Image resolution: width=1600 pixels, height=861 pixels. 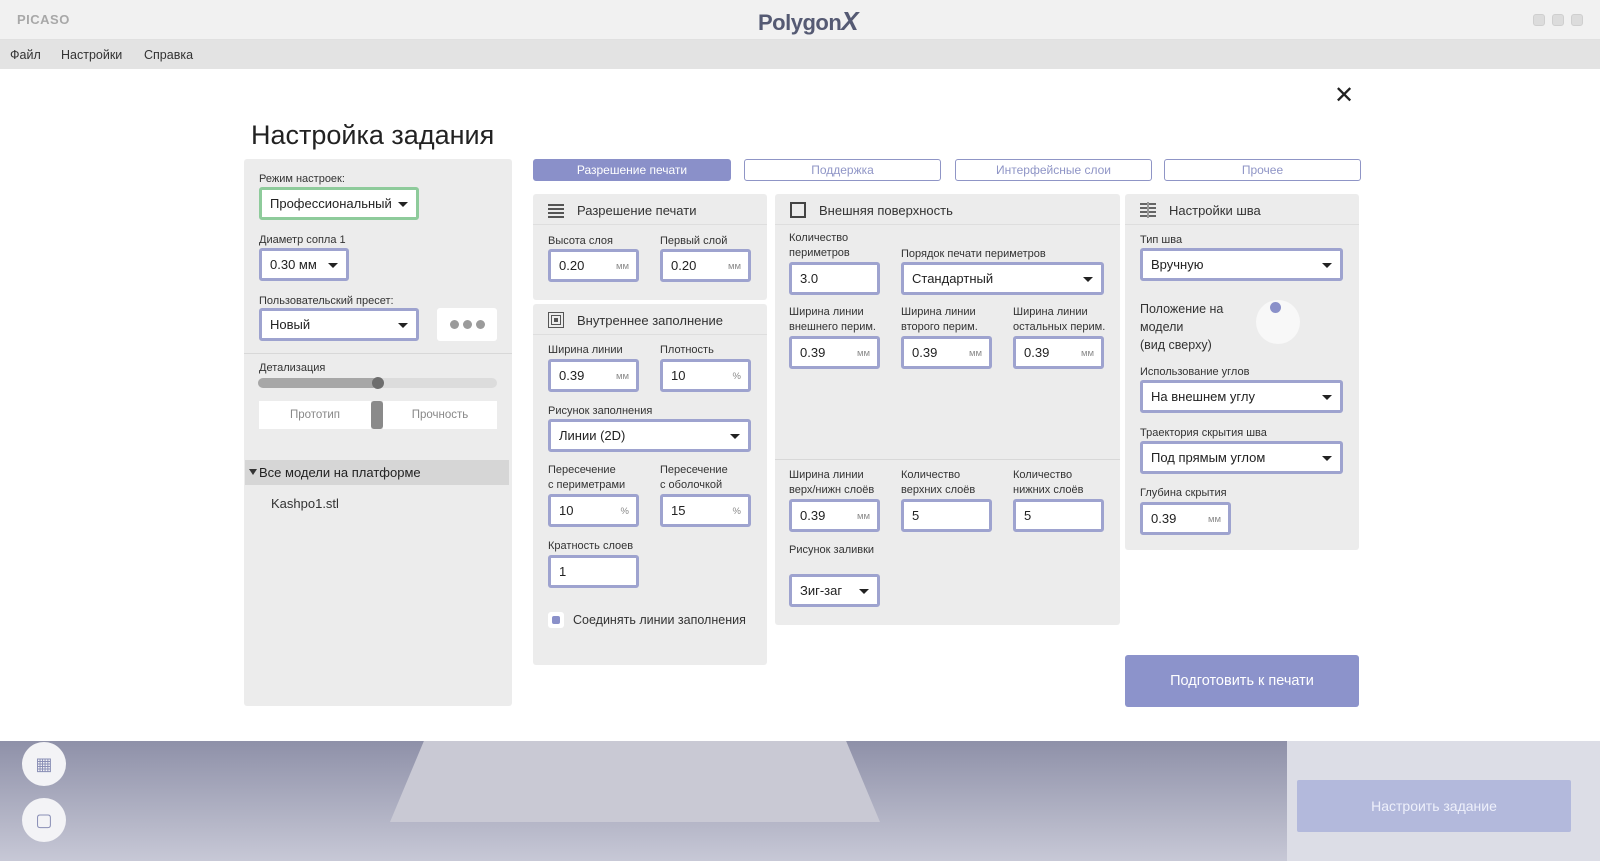 What do you see at coordinates (1558, 20) in the screenshot?
I see `maximize-icon` at bounding box center [1558, 20].